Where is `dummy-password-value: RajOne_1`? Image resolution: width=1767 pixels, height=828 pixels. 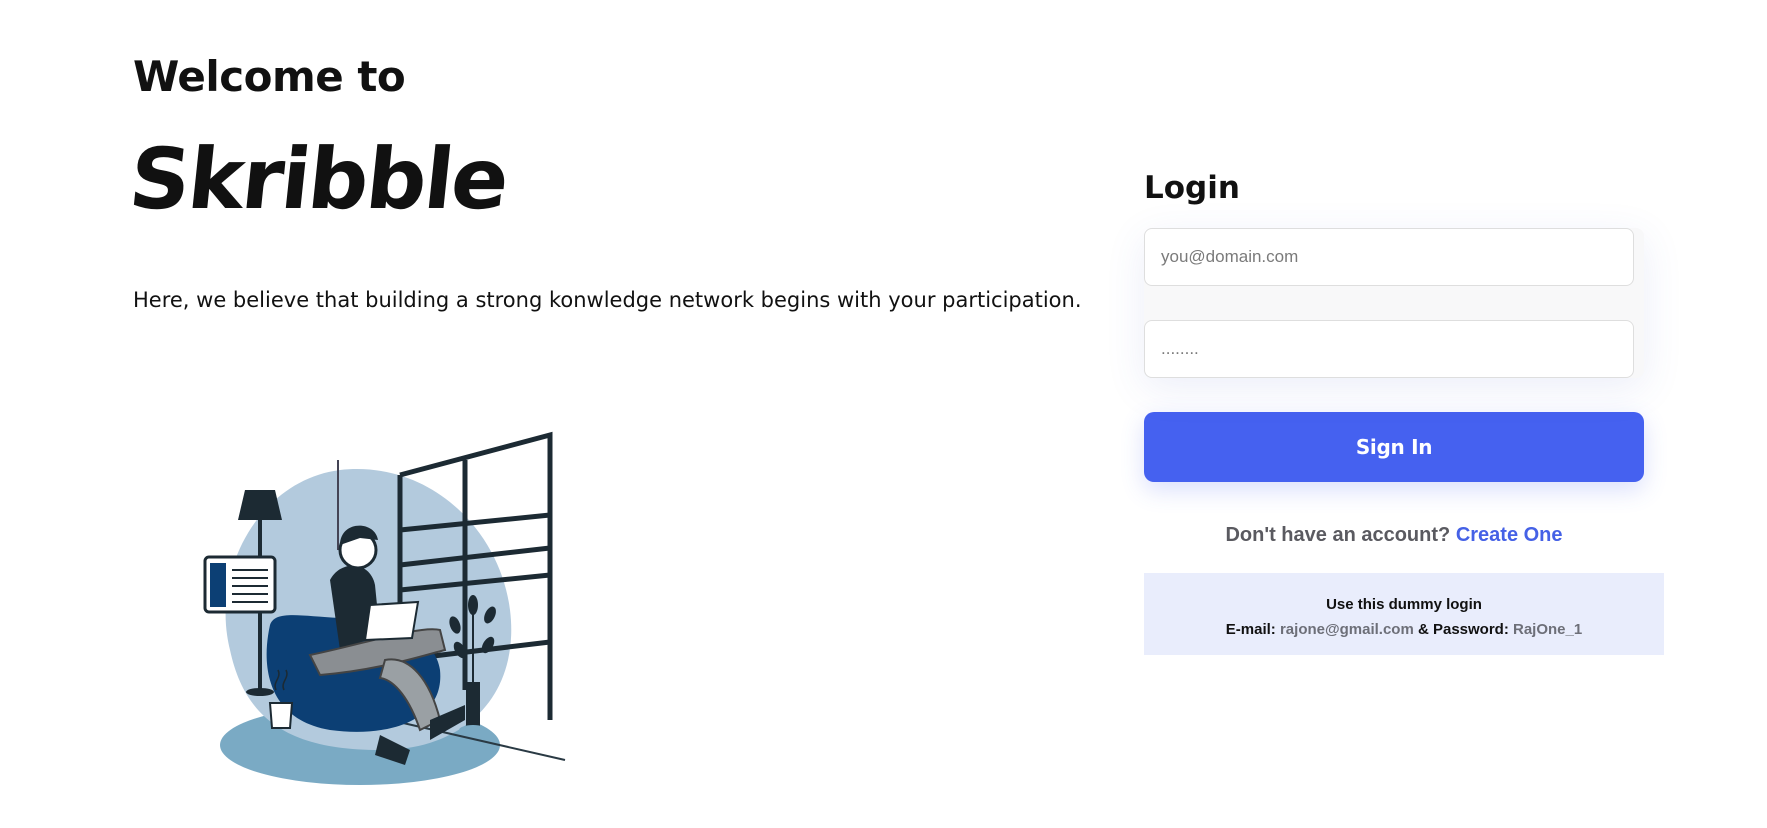
dummy-password-value: RajOne_1 is located at coordinates (1548, 629).